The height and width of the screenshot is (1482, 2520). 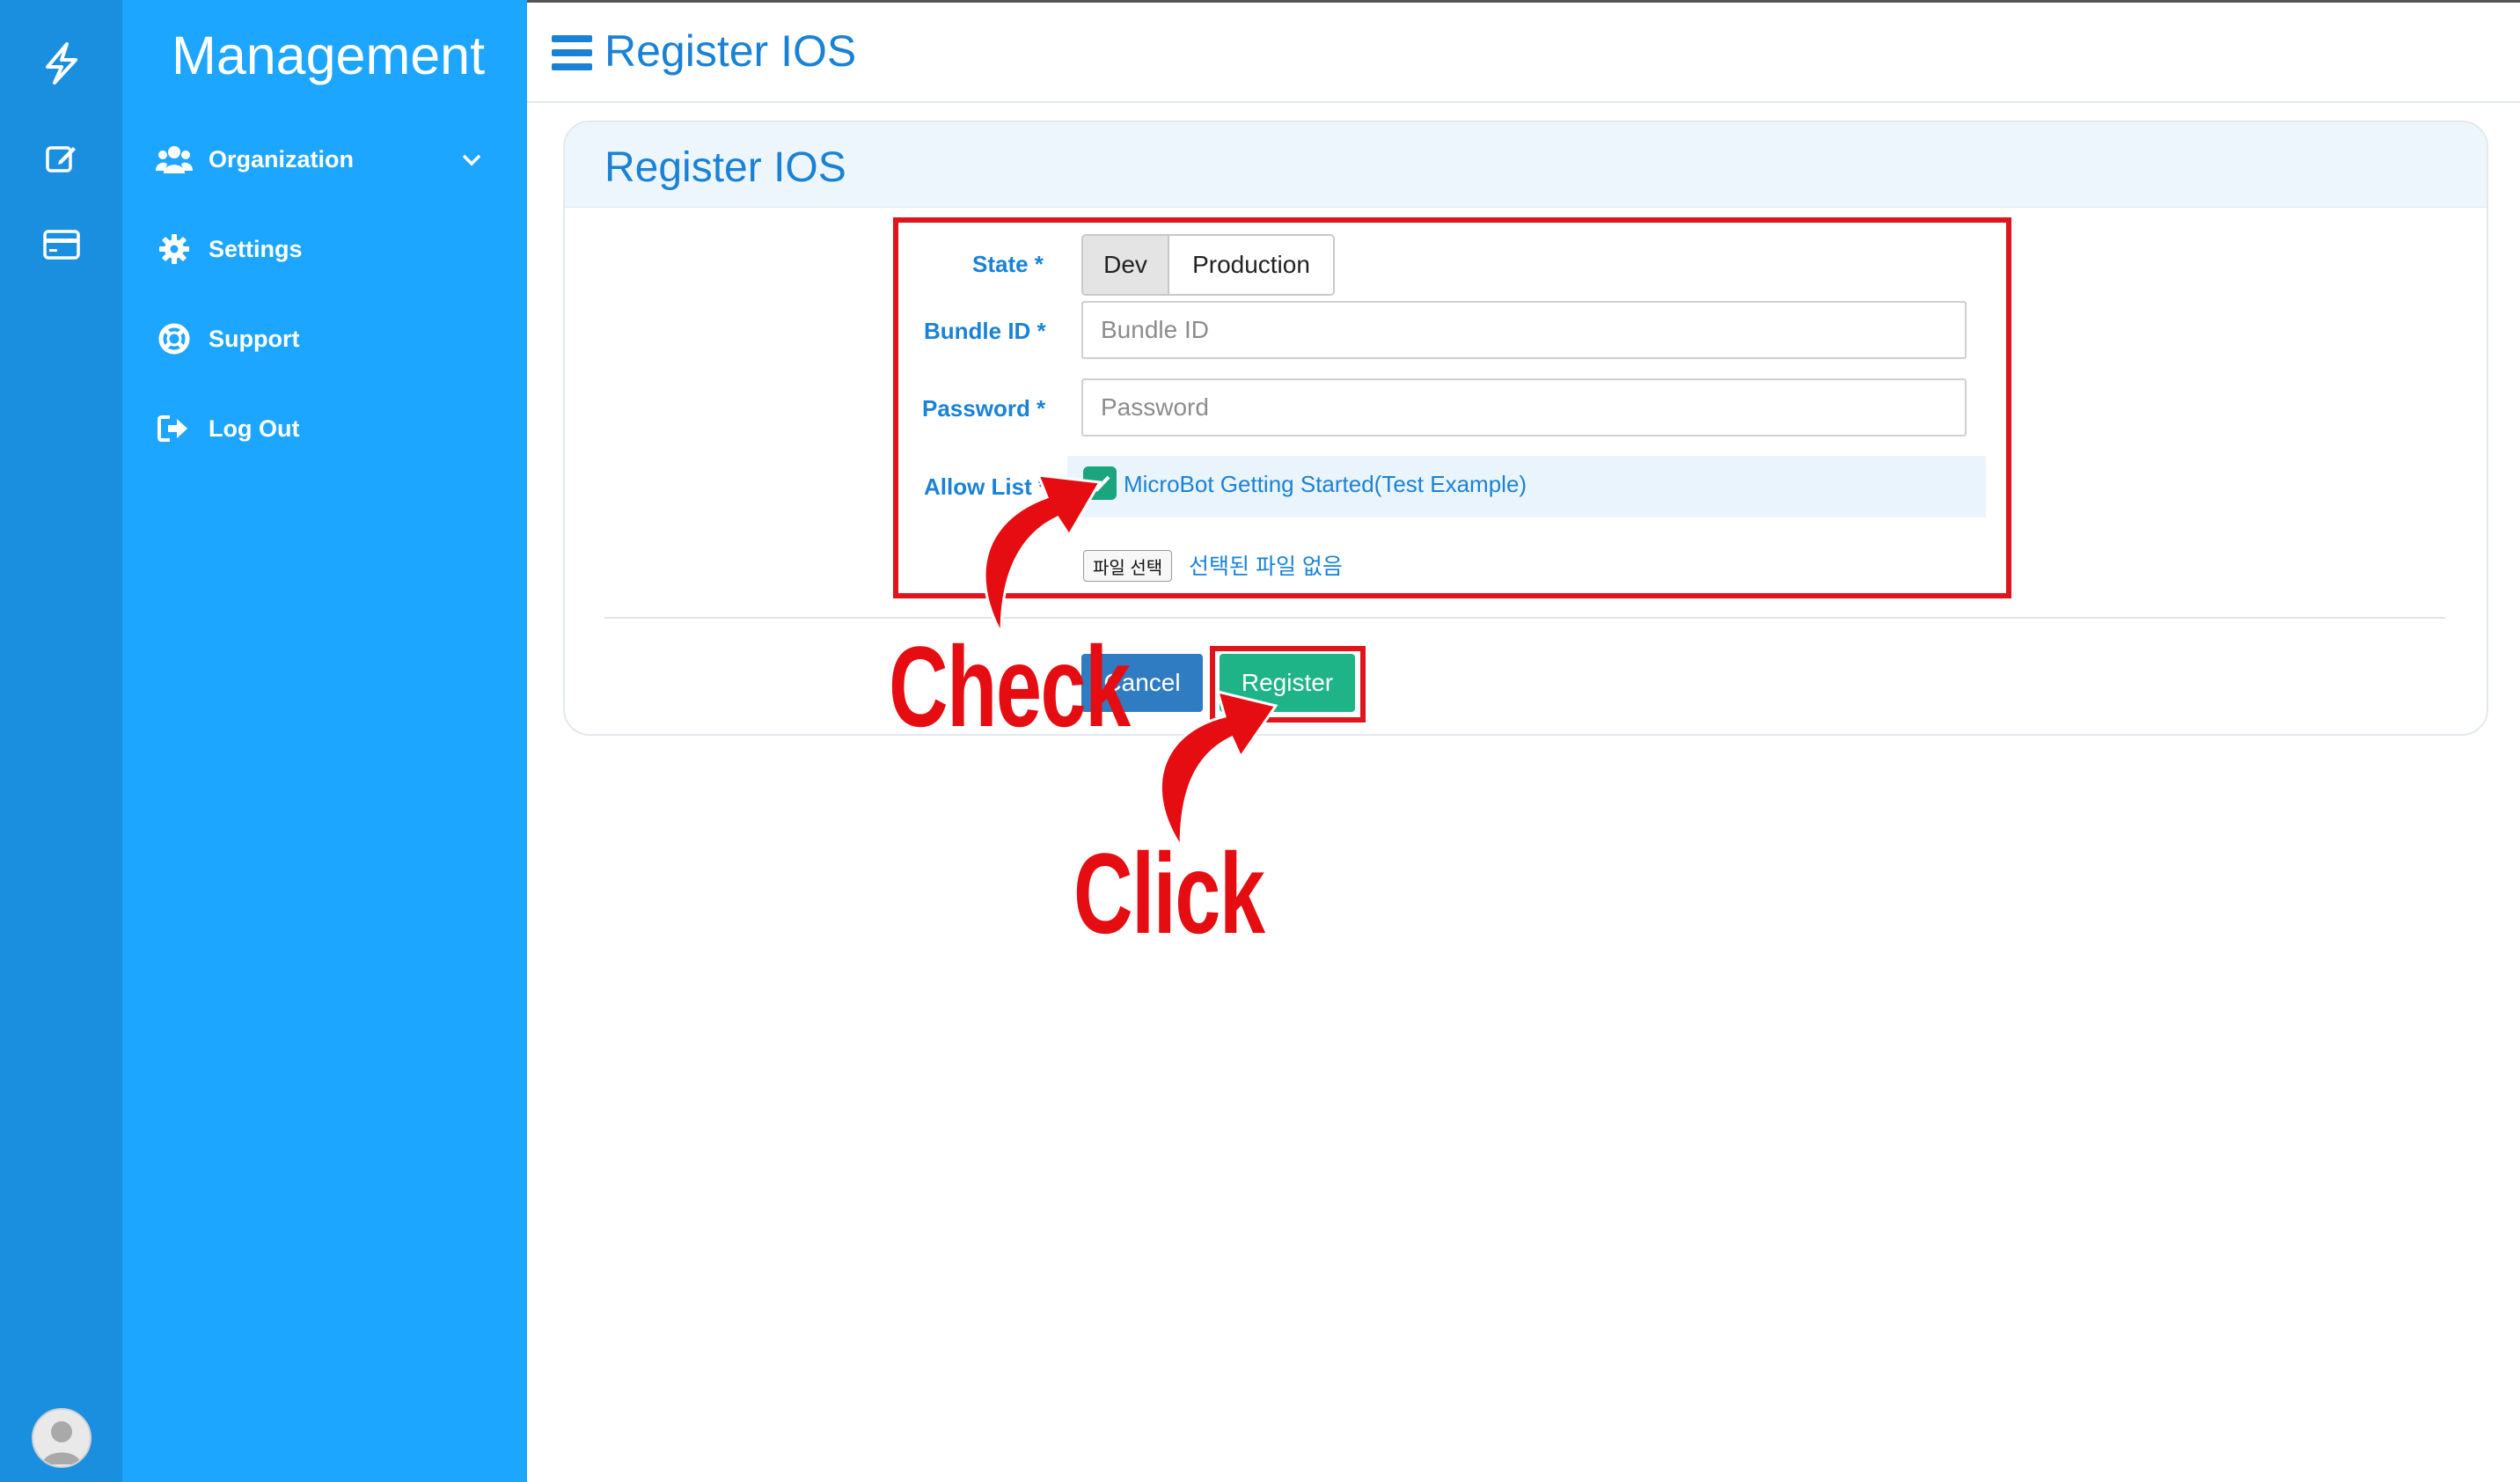 What do you see at coordinates (62, 1438) in the screenshot?
I see `avatar` at bounding box center [62, 1438].